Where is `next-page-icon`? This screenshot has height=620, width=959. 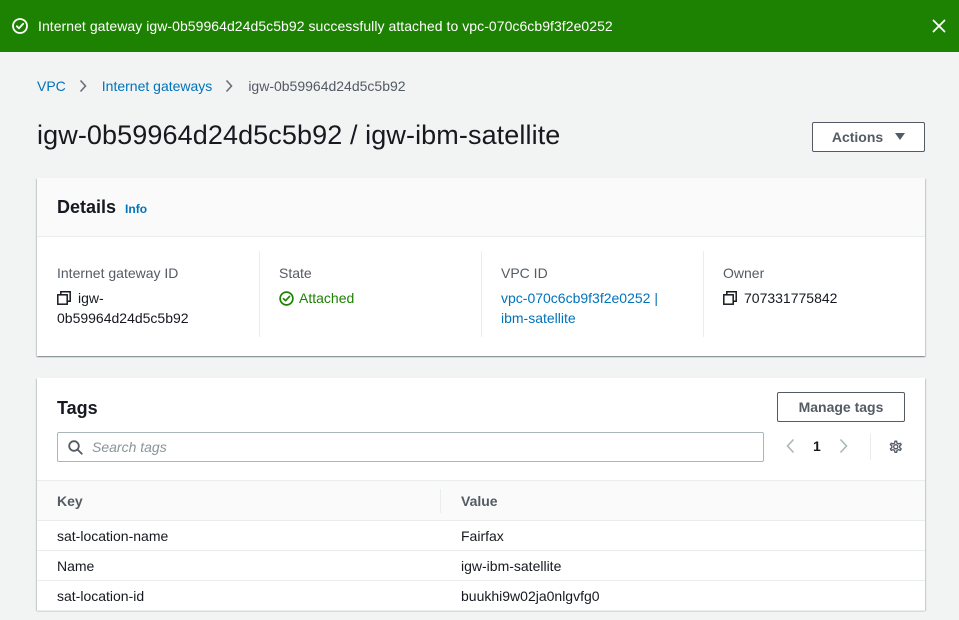
next-page-icon is located at coordinates (844, 446).